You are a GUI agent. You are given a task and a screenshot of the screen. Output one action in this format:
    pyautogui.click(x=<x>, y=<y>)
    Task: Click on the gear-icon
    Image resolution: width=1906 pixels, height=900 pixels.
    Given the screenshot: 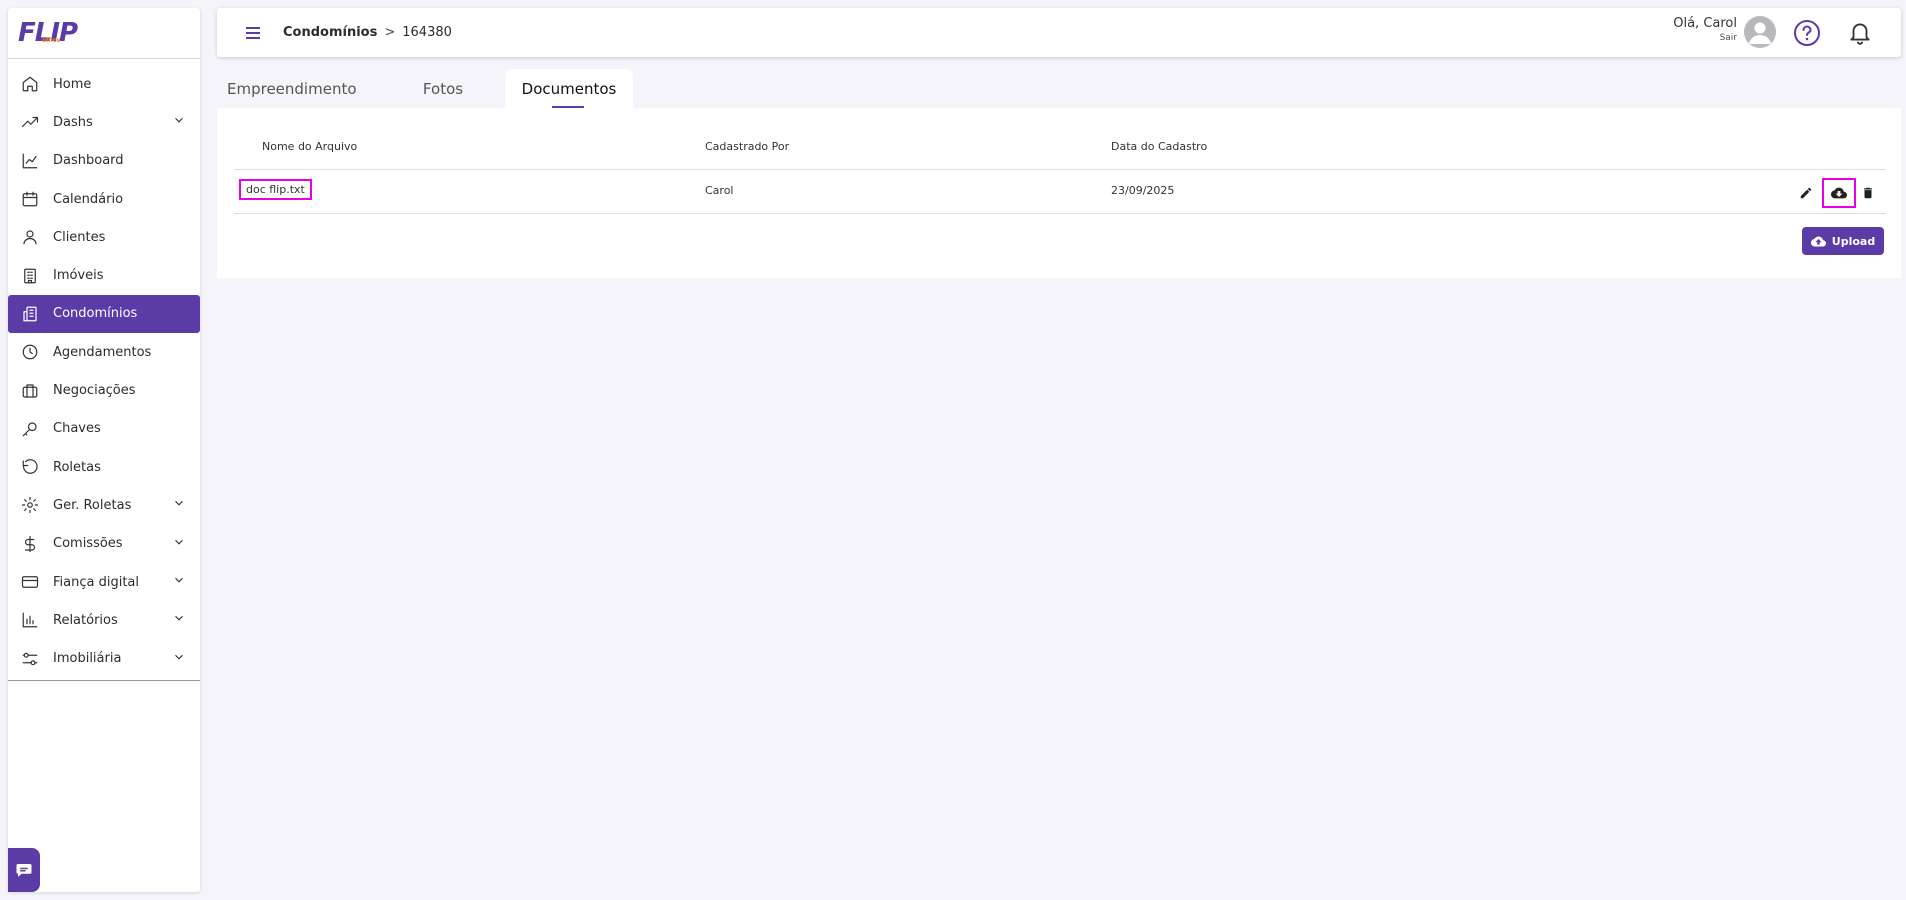 What is the action you would take?
    pyautogui.click(x=30, y=505)
    